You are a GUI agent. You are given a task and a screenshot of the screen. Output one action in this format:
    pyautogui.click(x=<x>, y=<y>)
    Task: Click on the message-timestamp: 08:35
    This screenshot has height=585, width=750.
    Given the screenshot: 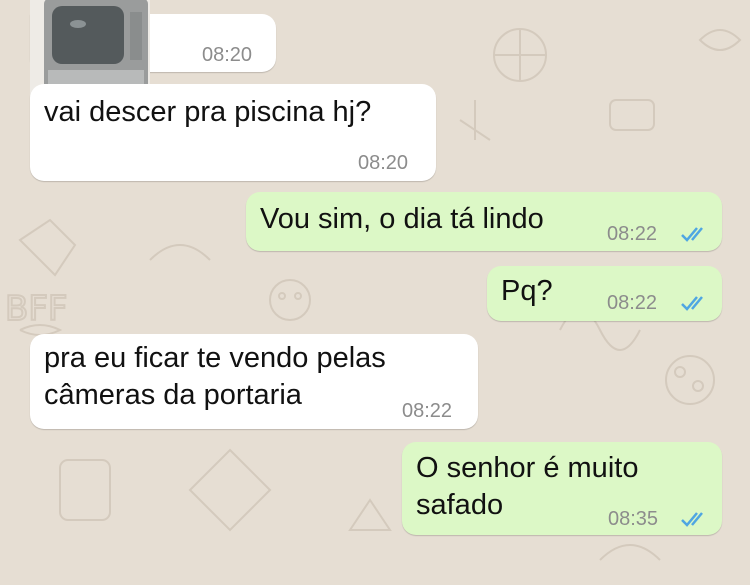 What is the action you would take?
    pyautogui.click(x=633, y=519)
    